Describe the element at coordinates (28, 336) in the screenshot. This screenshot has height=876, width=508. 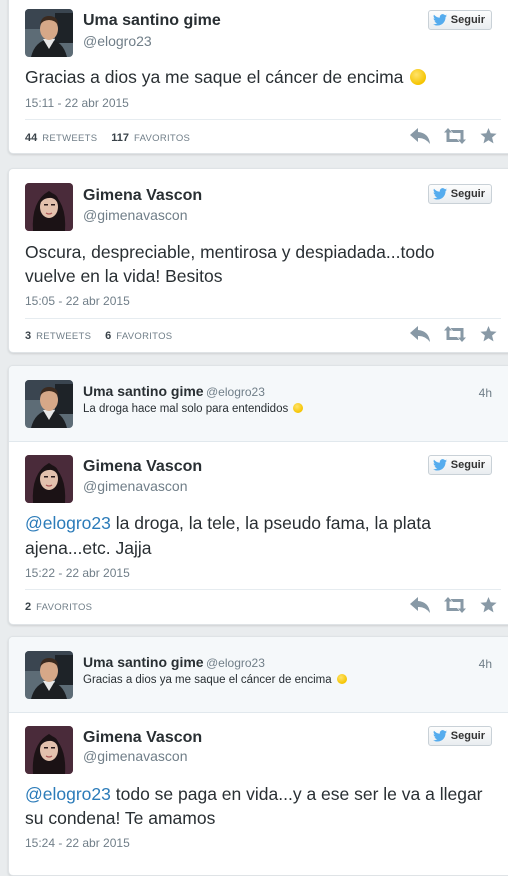
I see `retweet-count: 3` at that location.